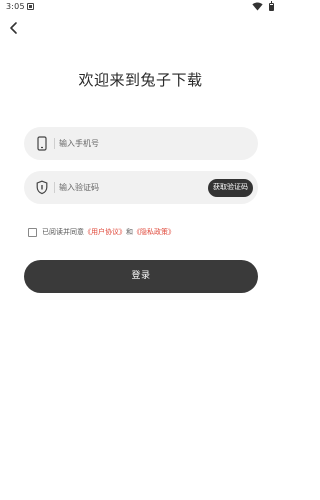 Image resolution: width=320 pixels, height=500 pixels. What do you see at coordinates (30, 6) in the screenshot?
I see `notification-icon` at bounding box center [30, 6].